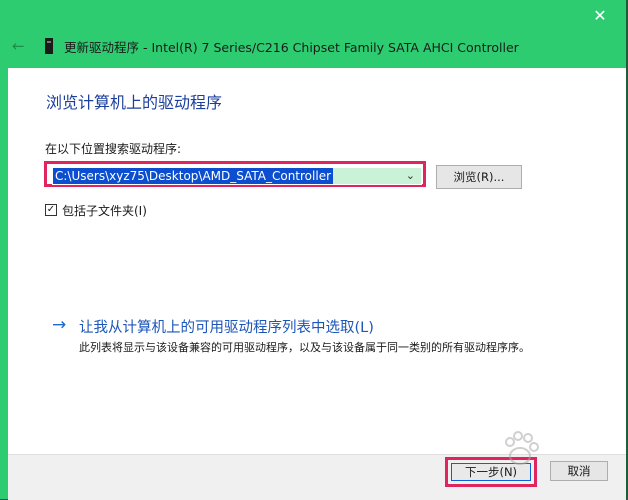 The width and height of the screenshot is (628, 500). What do you see at coordinates (104, 210) in the screenshot?
I see `include-subfolders-label: 包括子文件夹(I)` at bounding box center [104, 210].